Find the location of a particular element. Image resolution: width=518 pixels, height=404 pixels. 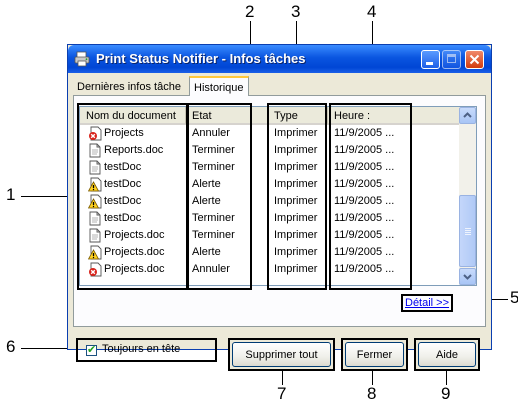

callout-8: 8 is located at coordinates (372, 393).